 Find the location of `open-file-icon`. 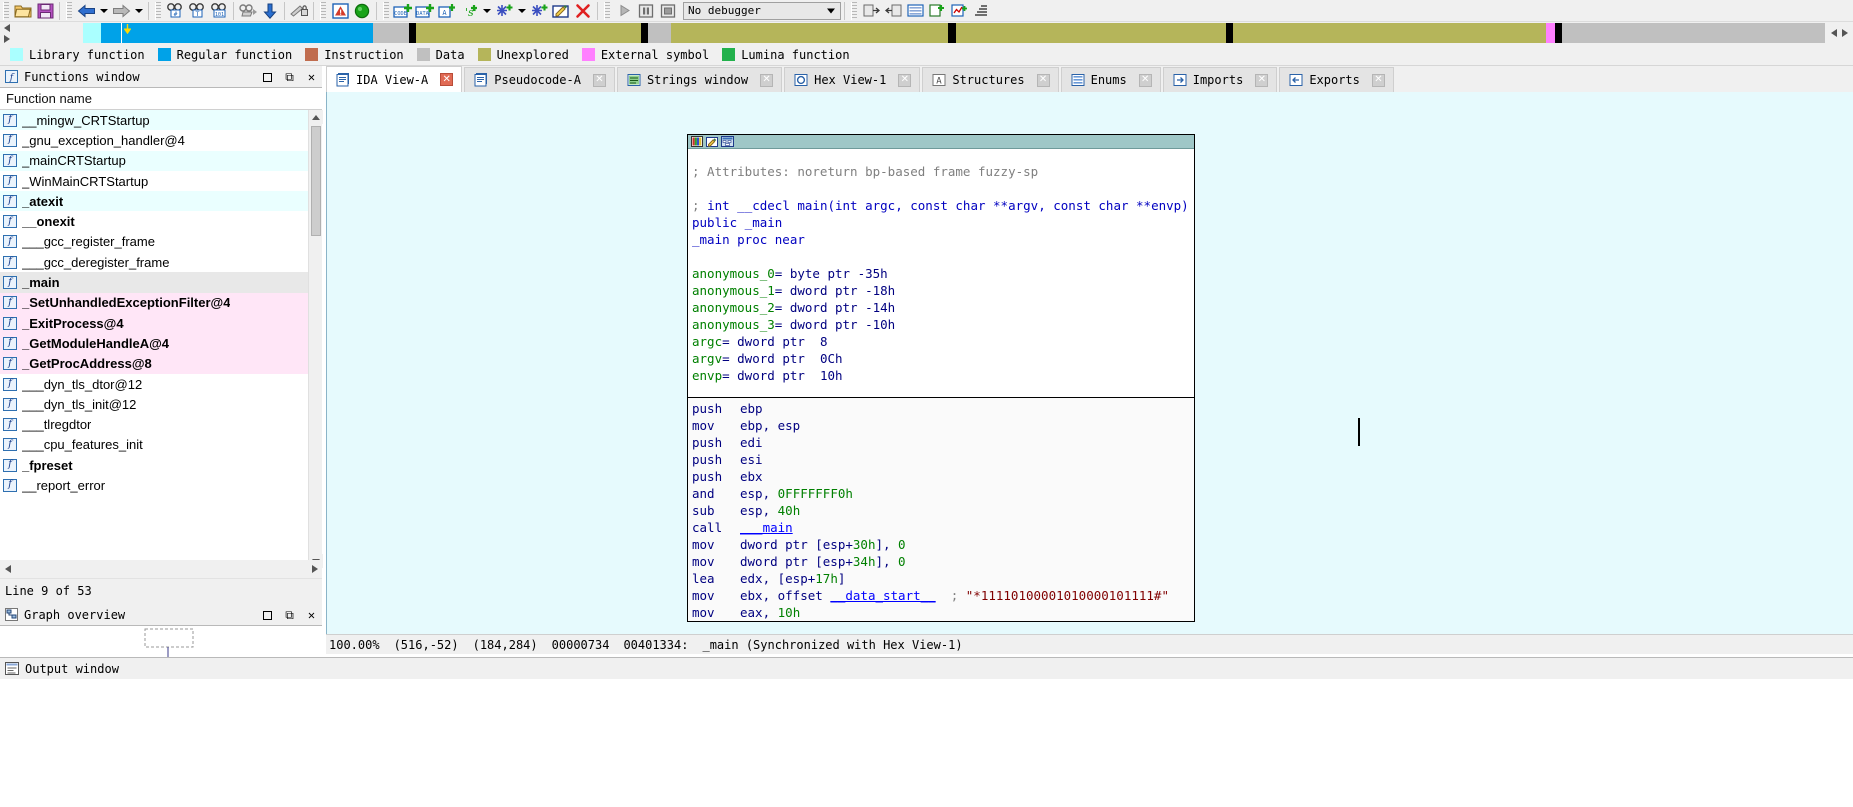

open-file-icon is located at coordinates (23, 11).